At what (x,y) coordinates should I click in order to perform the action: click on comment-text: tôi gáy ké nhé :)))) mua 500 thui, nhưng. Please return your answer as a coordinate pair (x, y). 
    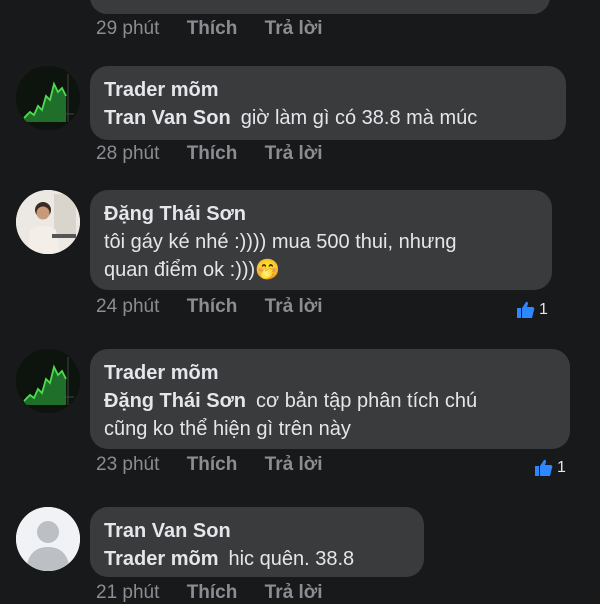
    Looking at the image, I should click on (280, 242).